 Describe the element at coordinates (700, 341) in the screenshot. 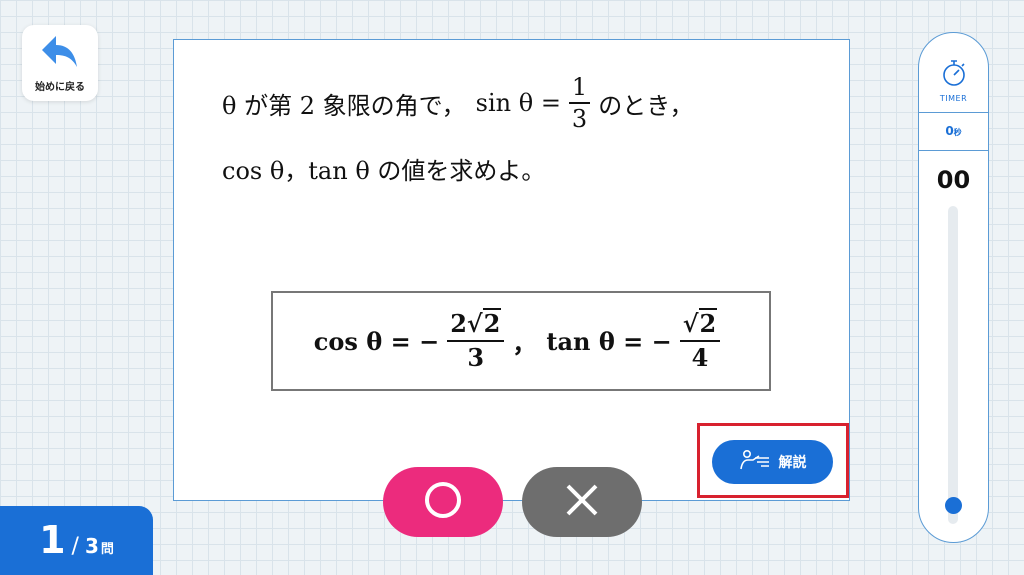

I see `answer-tan-fraction: √ 2 4` at that location.